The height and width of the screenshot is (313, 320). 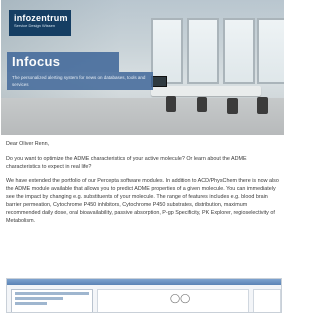 What do you see at coordinates (180, 299) in the screenshot?
I see `molecule-structure-icon: ◯◯` at bounding box center [180, 299].